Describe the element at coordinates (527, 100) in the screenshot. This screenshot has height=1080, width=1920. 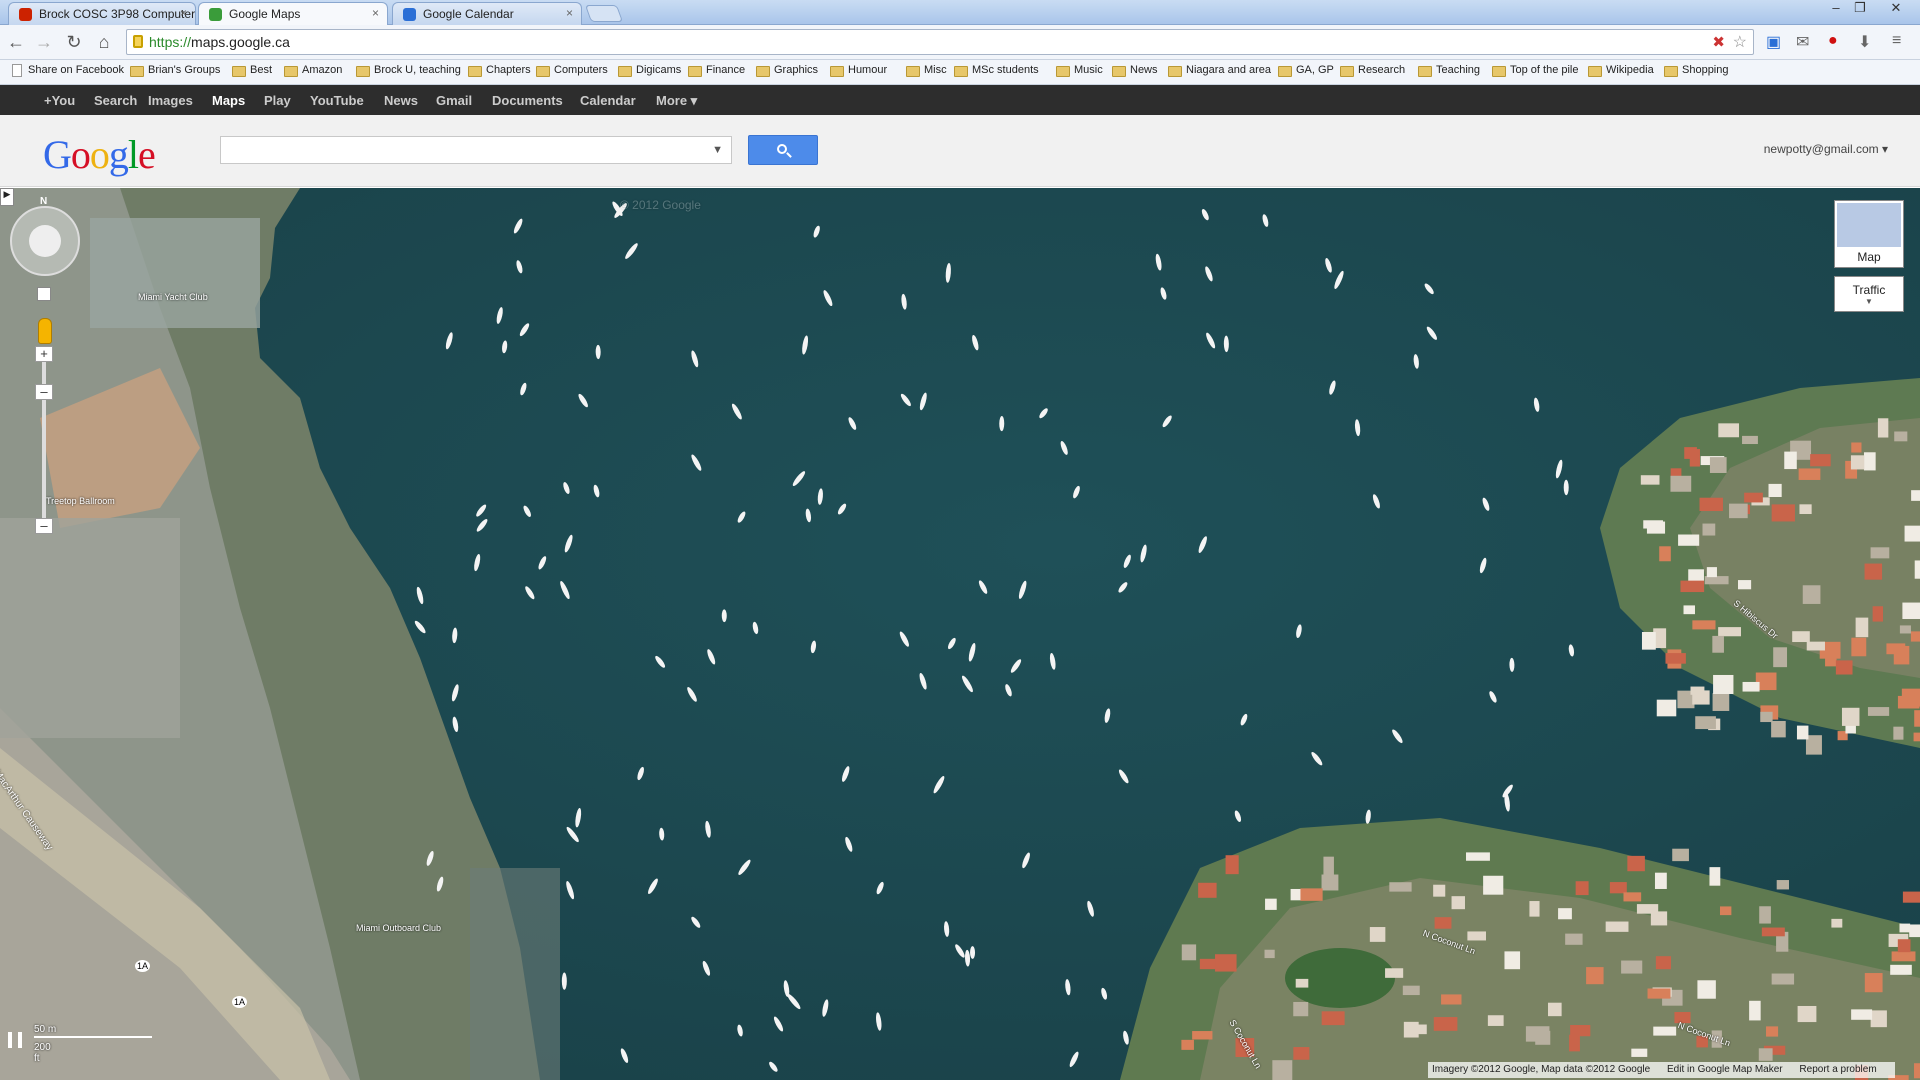
I see `gbar-item-8: Documents` at that location.